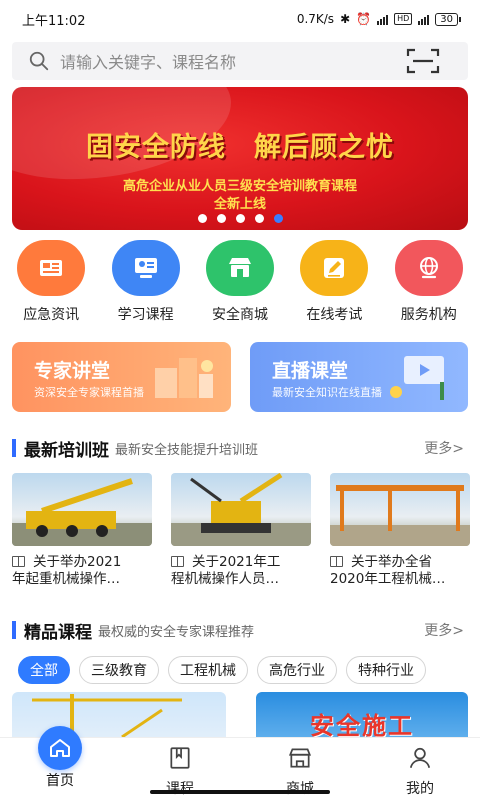  Describe the element at coordinates (239, 186) in the screenshot. I see `banner-subtitle: 高危企业从业人员三级安全培训教育课程` at that location.